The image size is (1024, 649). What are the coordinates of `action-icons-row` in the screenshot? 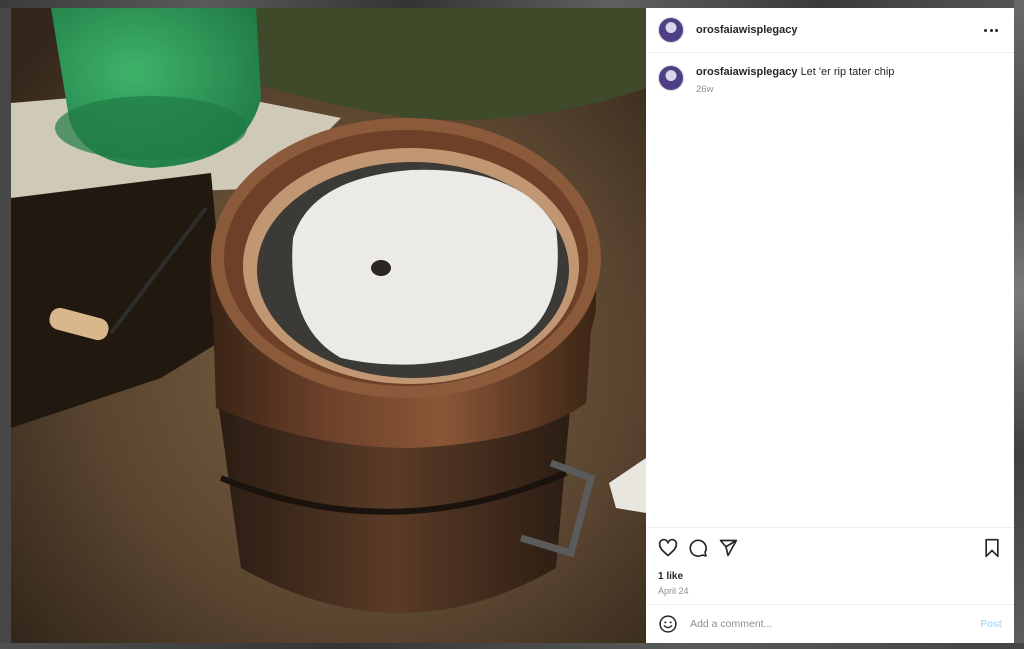 It's located at (830, 548).